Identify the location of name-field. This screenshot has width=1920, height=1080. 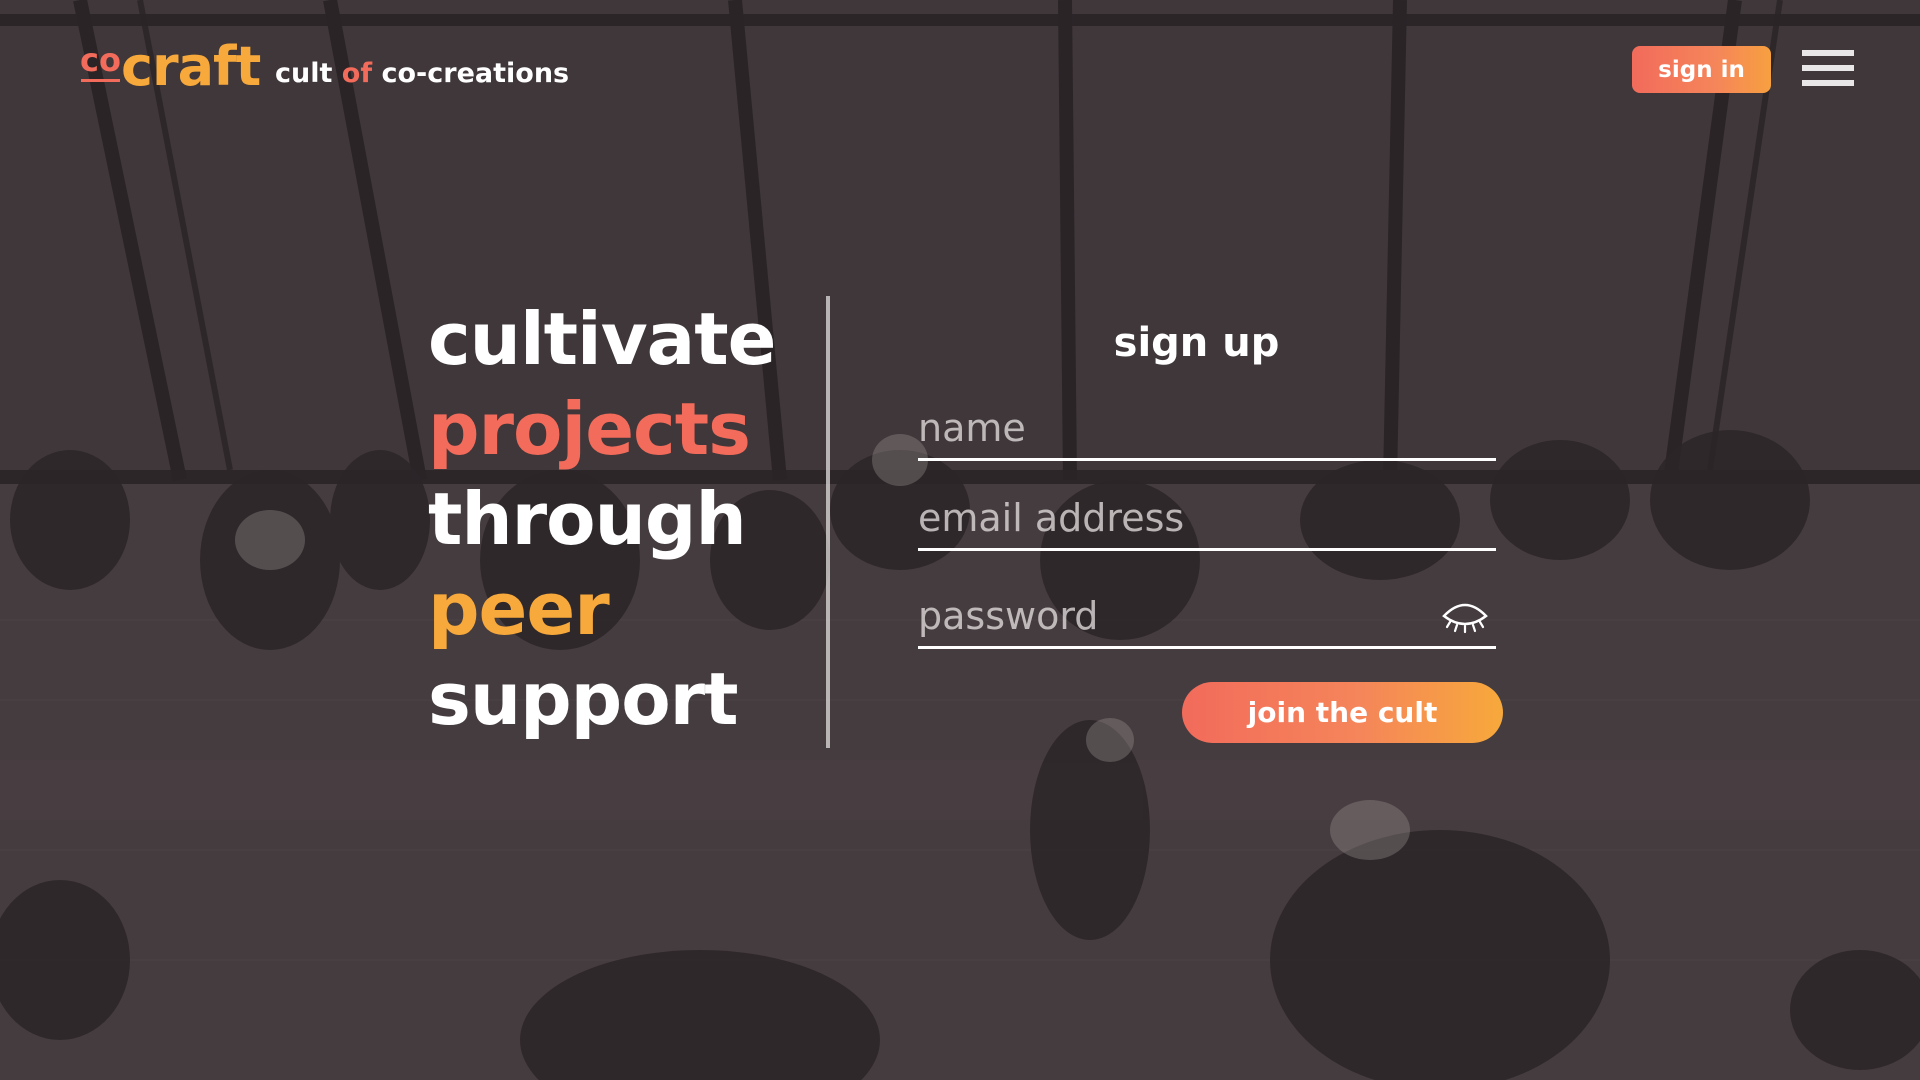
(1207, 429).